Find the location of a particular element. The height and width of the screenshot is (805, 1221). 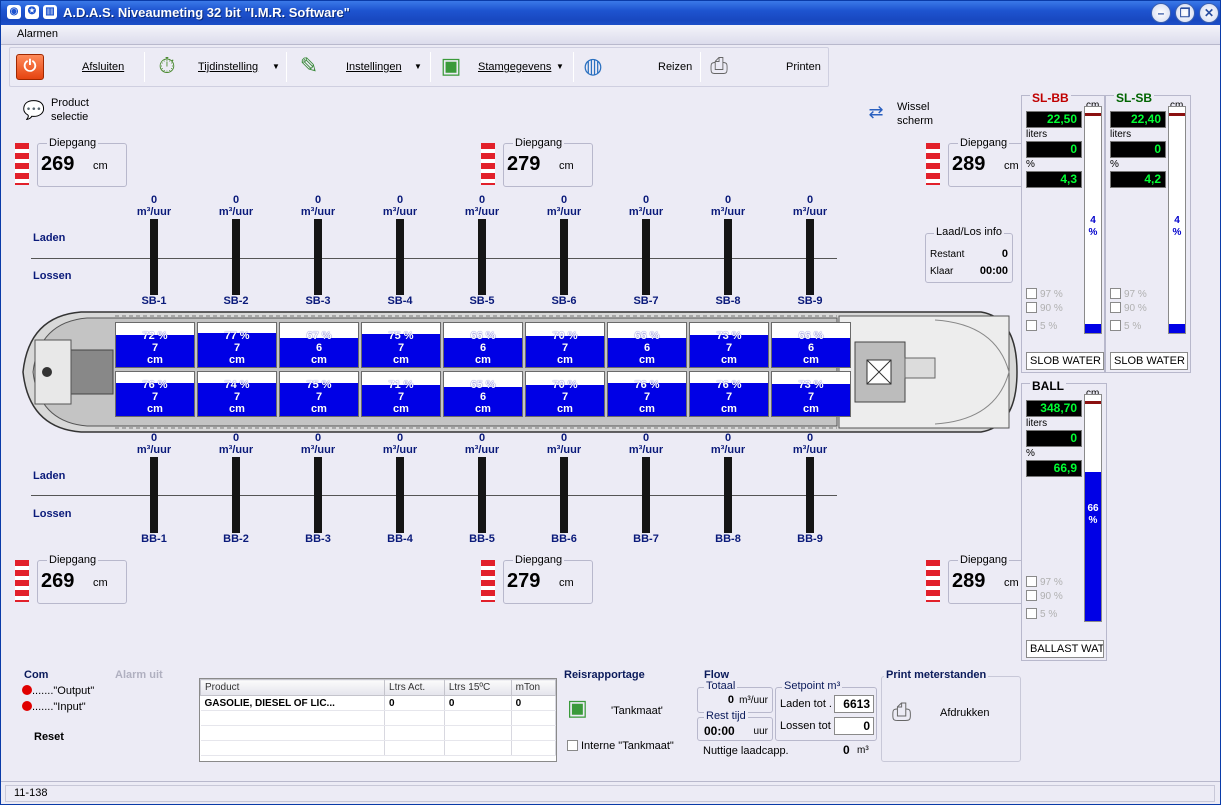

stamgegevens-button: ▣ Stamgegevens ▼ is located at coordinates (506, 67).